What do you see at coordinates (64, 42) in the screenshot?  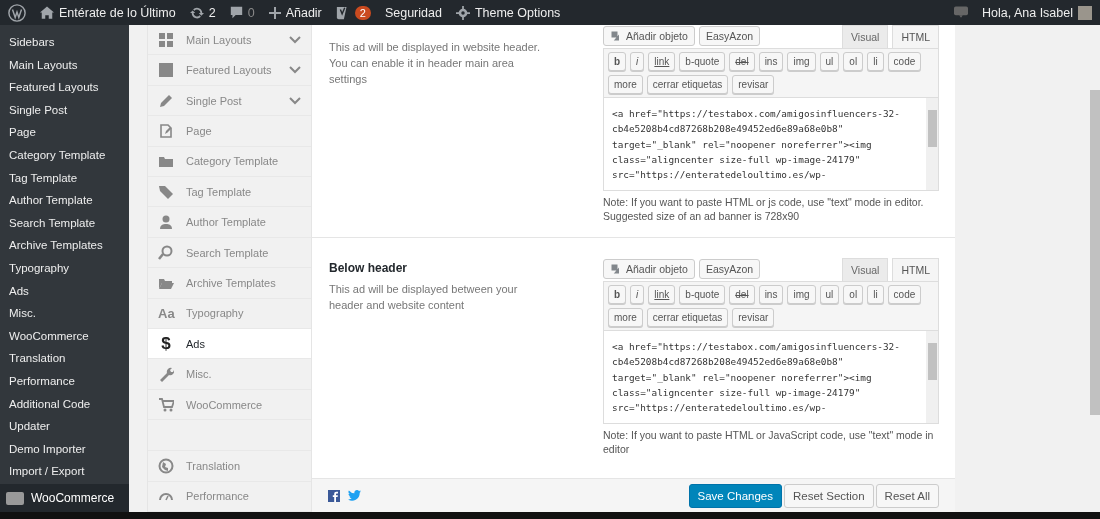 I see `admin-submenu-item: Sidebars` at bounding box center [64, 42].